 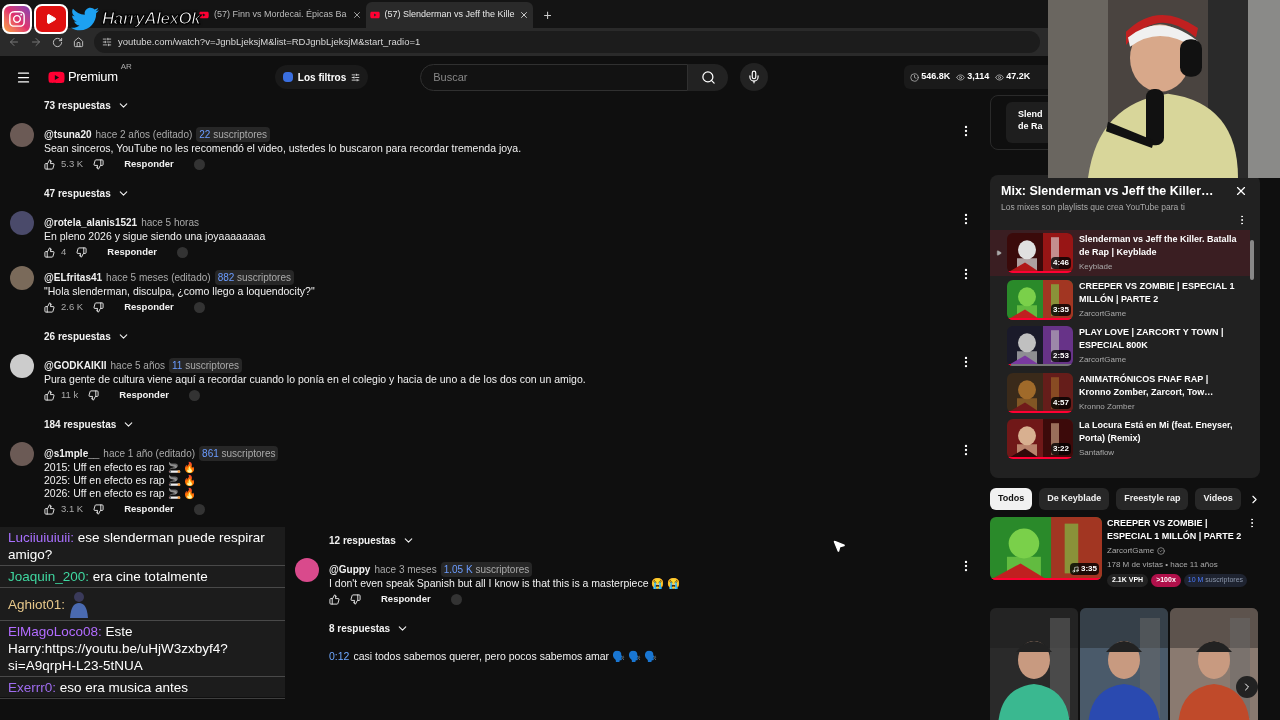 I want to click on search-button, so click(x=708, y=77).